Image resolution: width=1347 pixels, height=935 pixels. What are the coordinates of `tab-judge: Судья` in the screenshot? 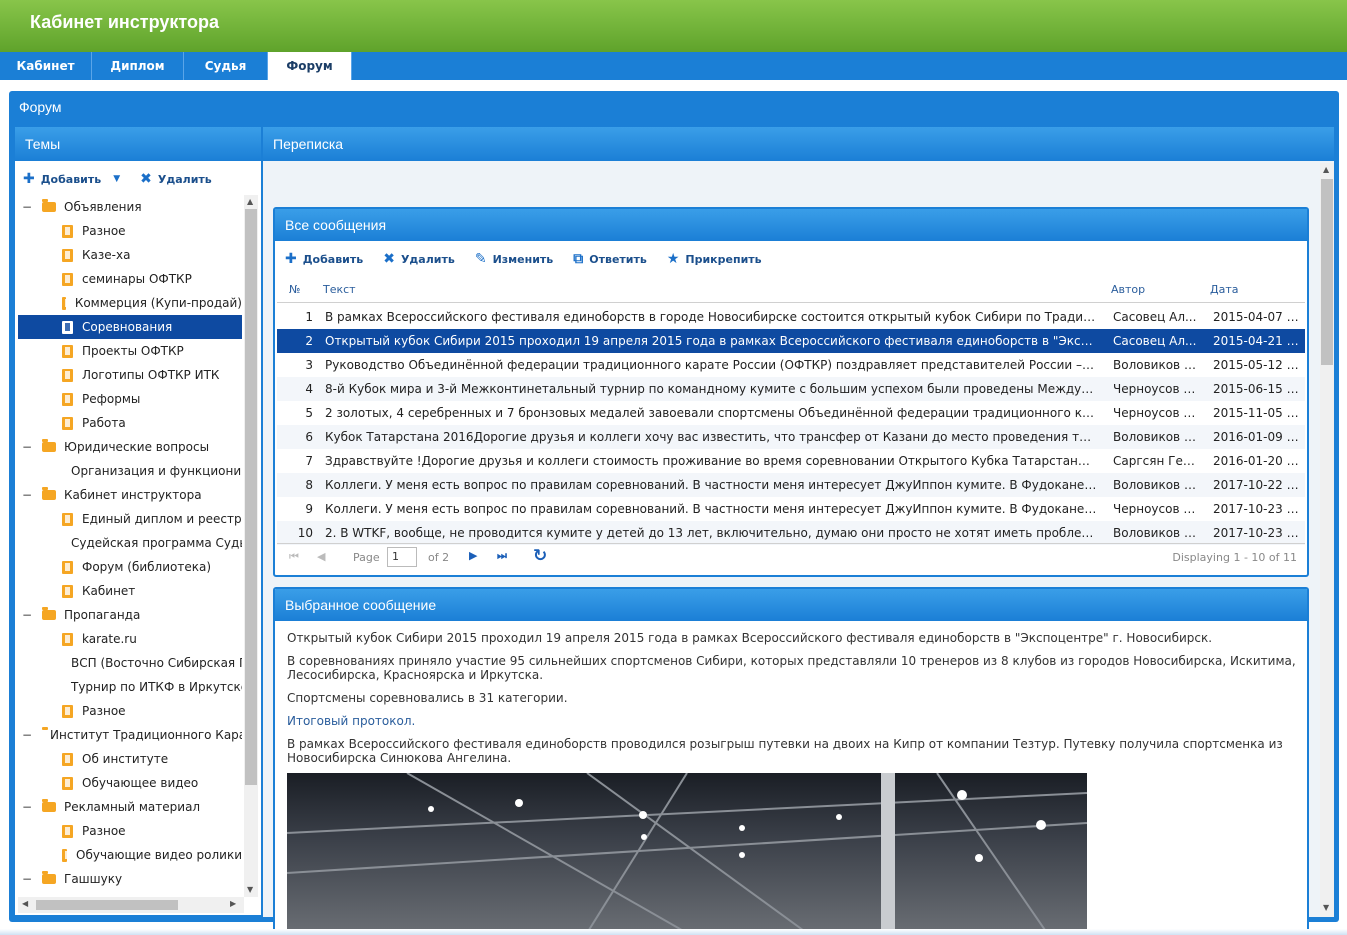 It's located at (226, 66).